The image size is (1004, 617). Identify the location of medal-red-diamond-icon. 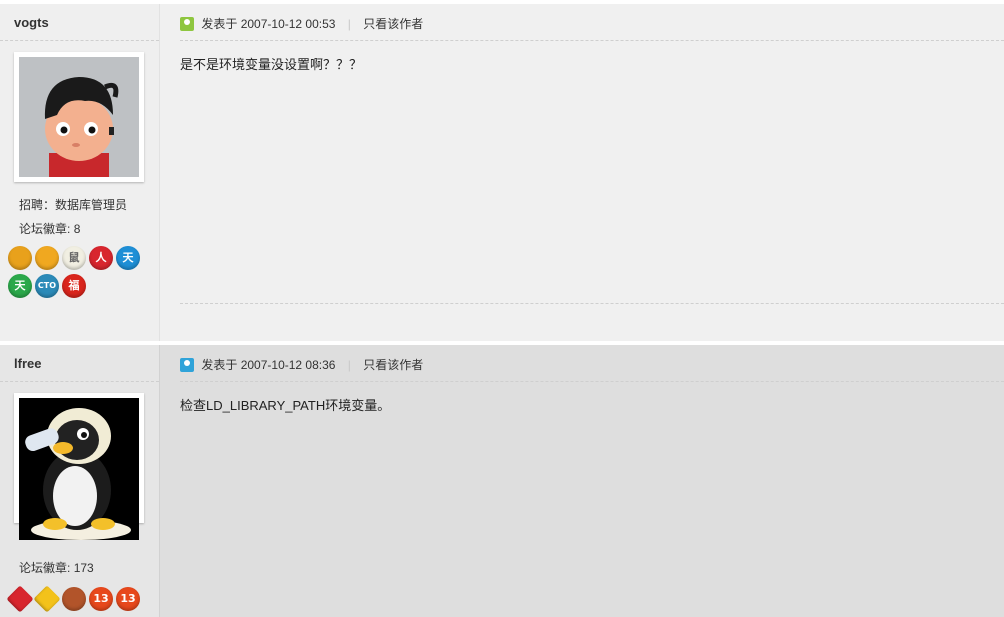
(20, 599).